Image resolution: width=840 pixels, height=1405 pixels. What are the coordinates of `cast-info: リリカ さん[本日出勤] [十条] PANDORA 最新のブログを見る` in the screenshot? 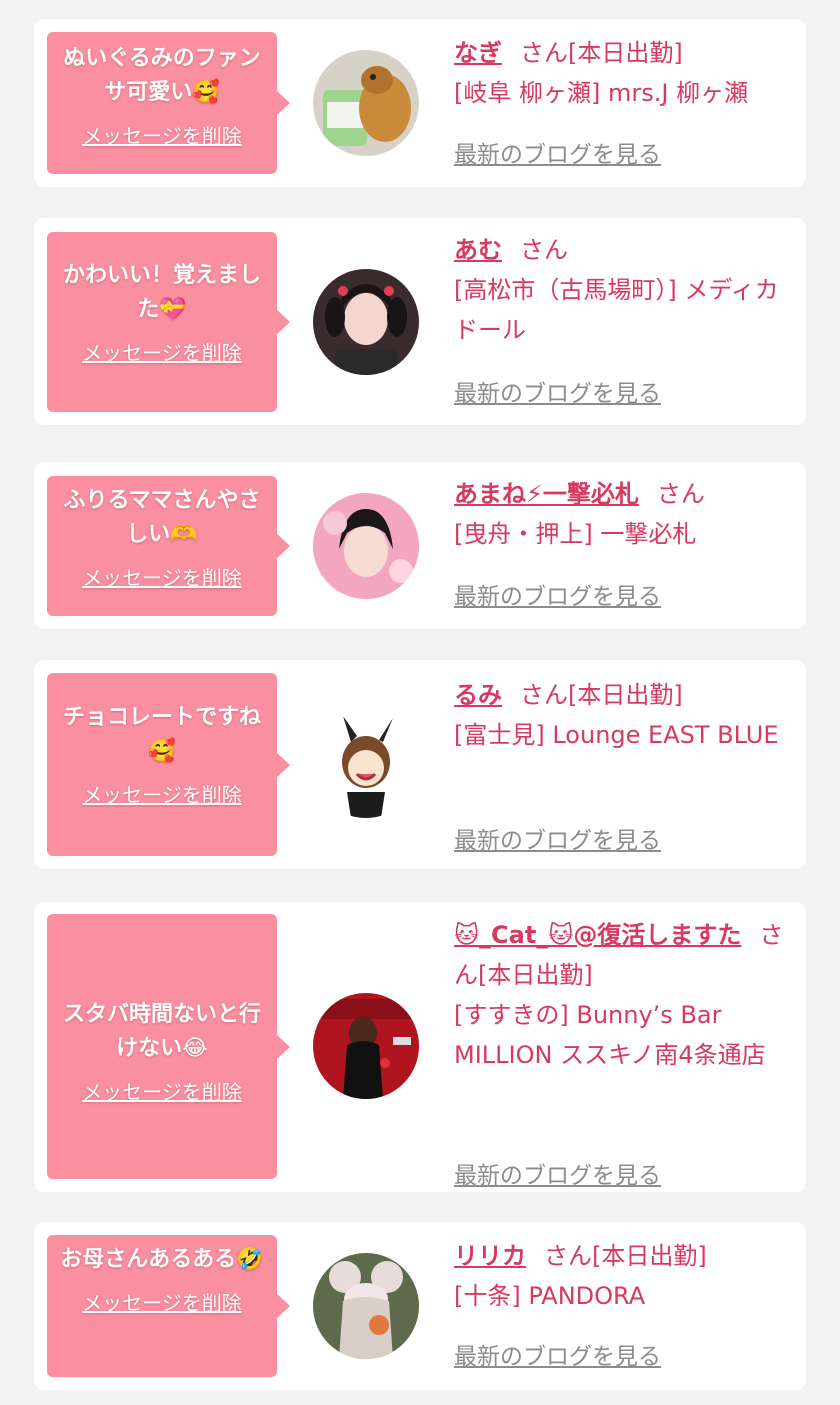 It's located at (622, 1303).